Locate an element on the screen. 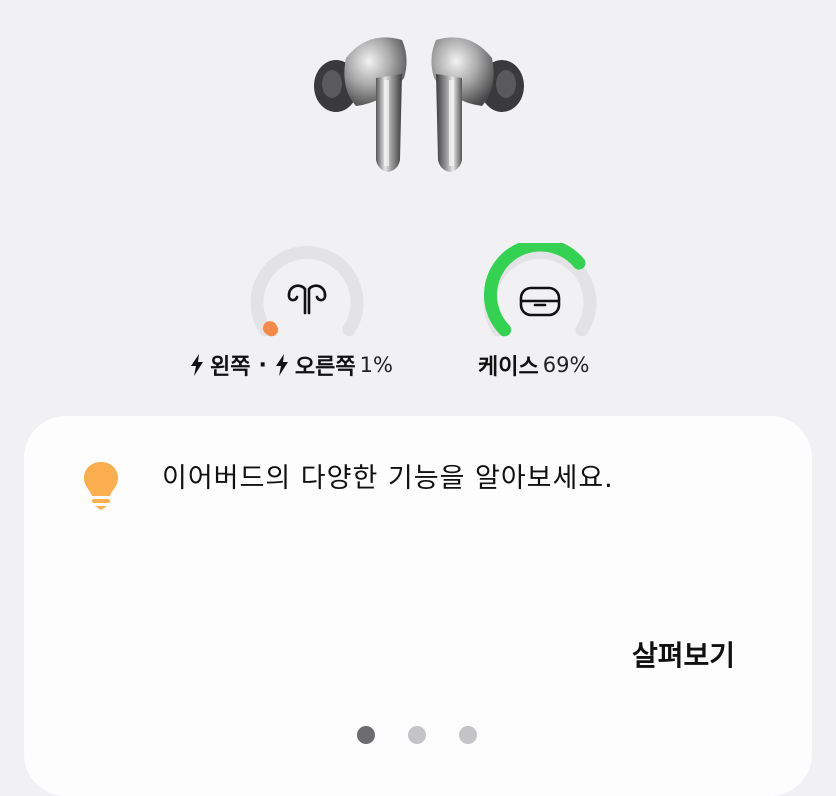 The height and width of the screenshot is (796, 836). buds-gauge-track is located at coordinates (307, 291).